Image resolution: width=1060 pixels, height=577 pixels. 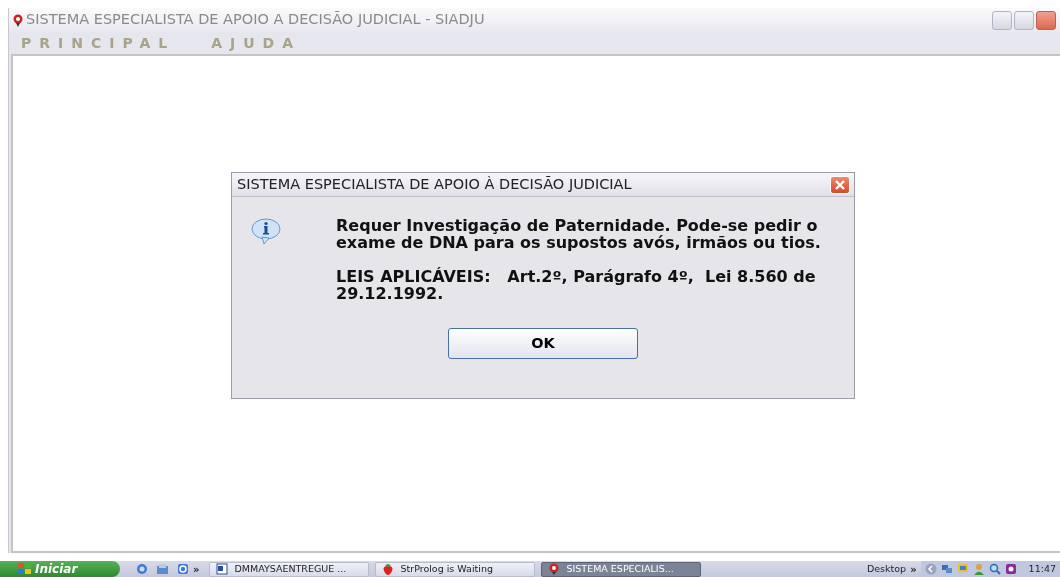 What do you see at coordinates (946, 569) in the screenshot?
I see `network-icon` at bounding box center [946, 569].